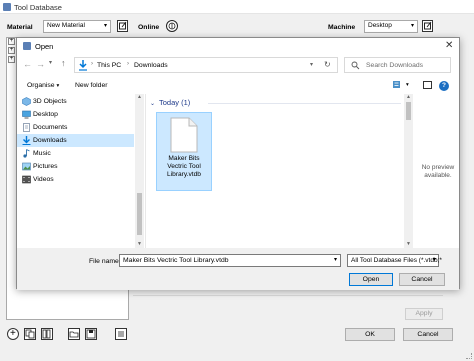  Describe the element at coordinates (398, 85) in the screenshot. I see `view-options-icon` at that location.